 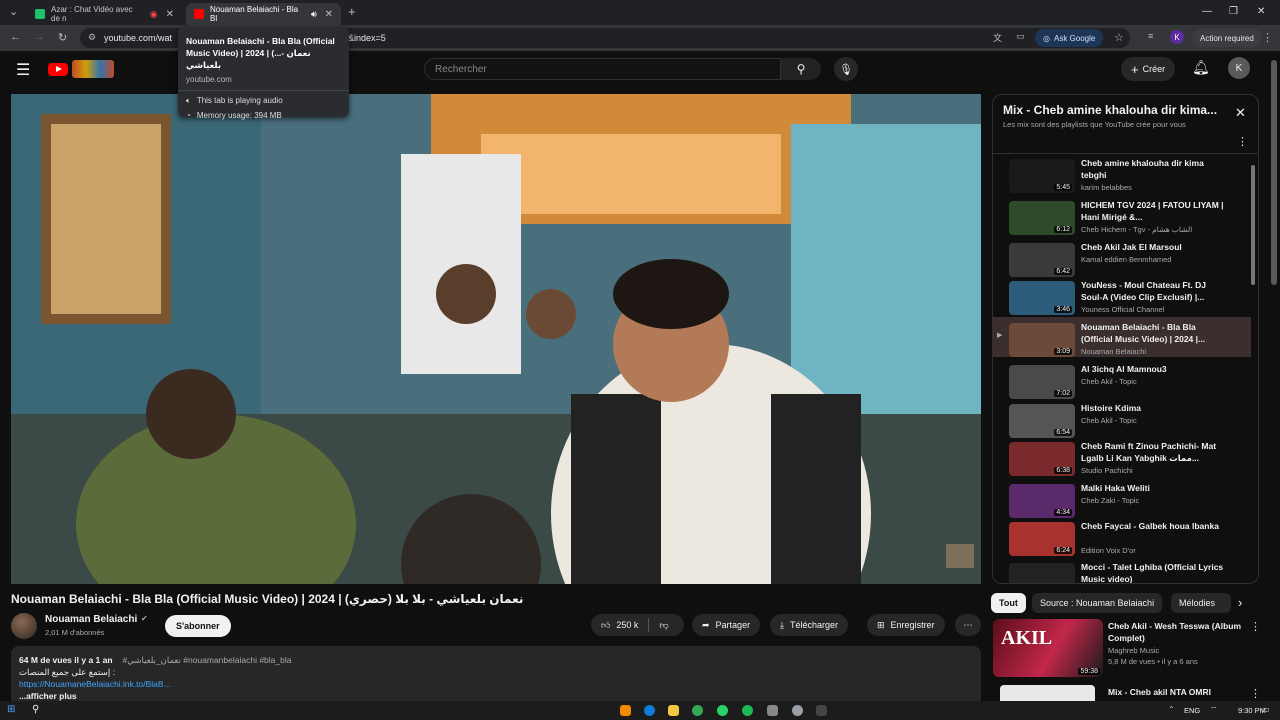 I want to click on subscribe-button: S'abonner, so click(x=198, y=626).